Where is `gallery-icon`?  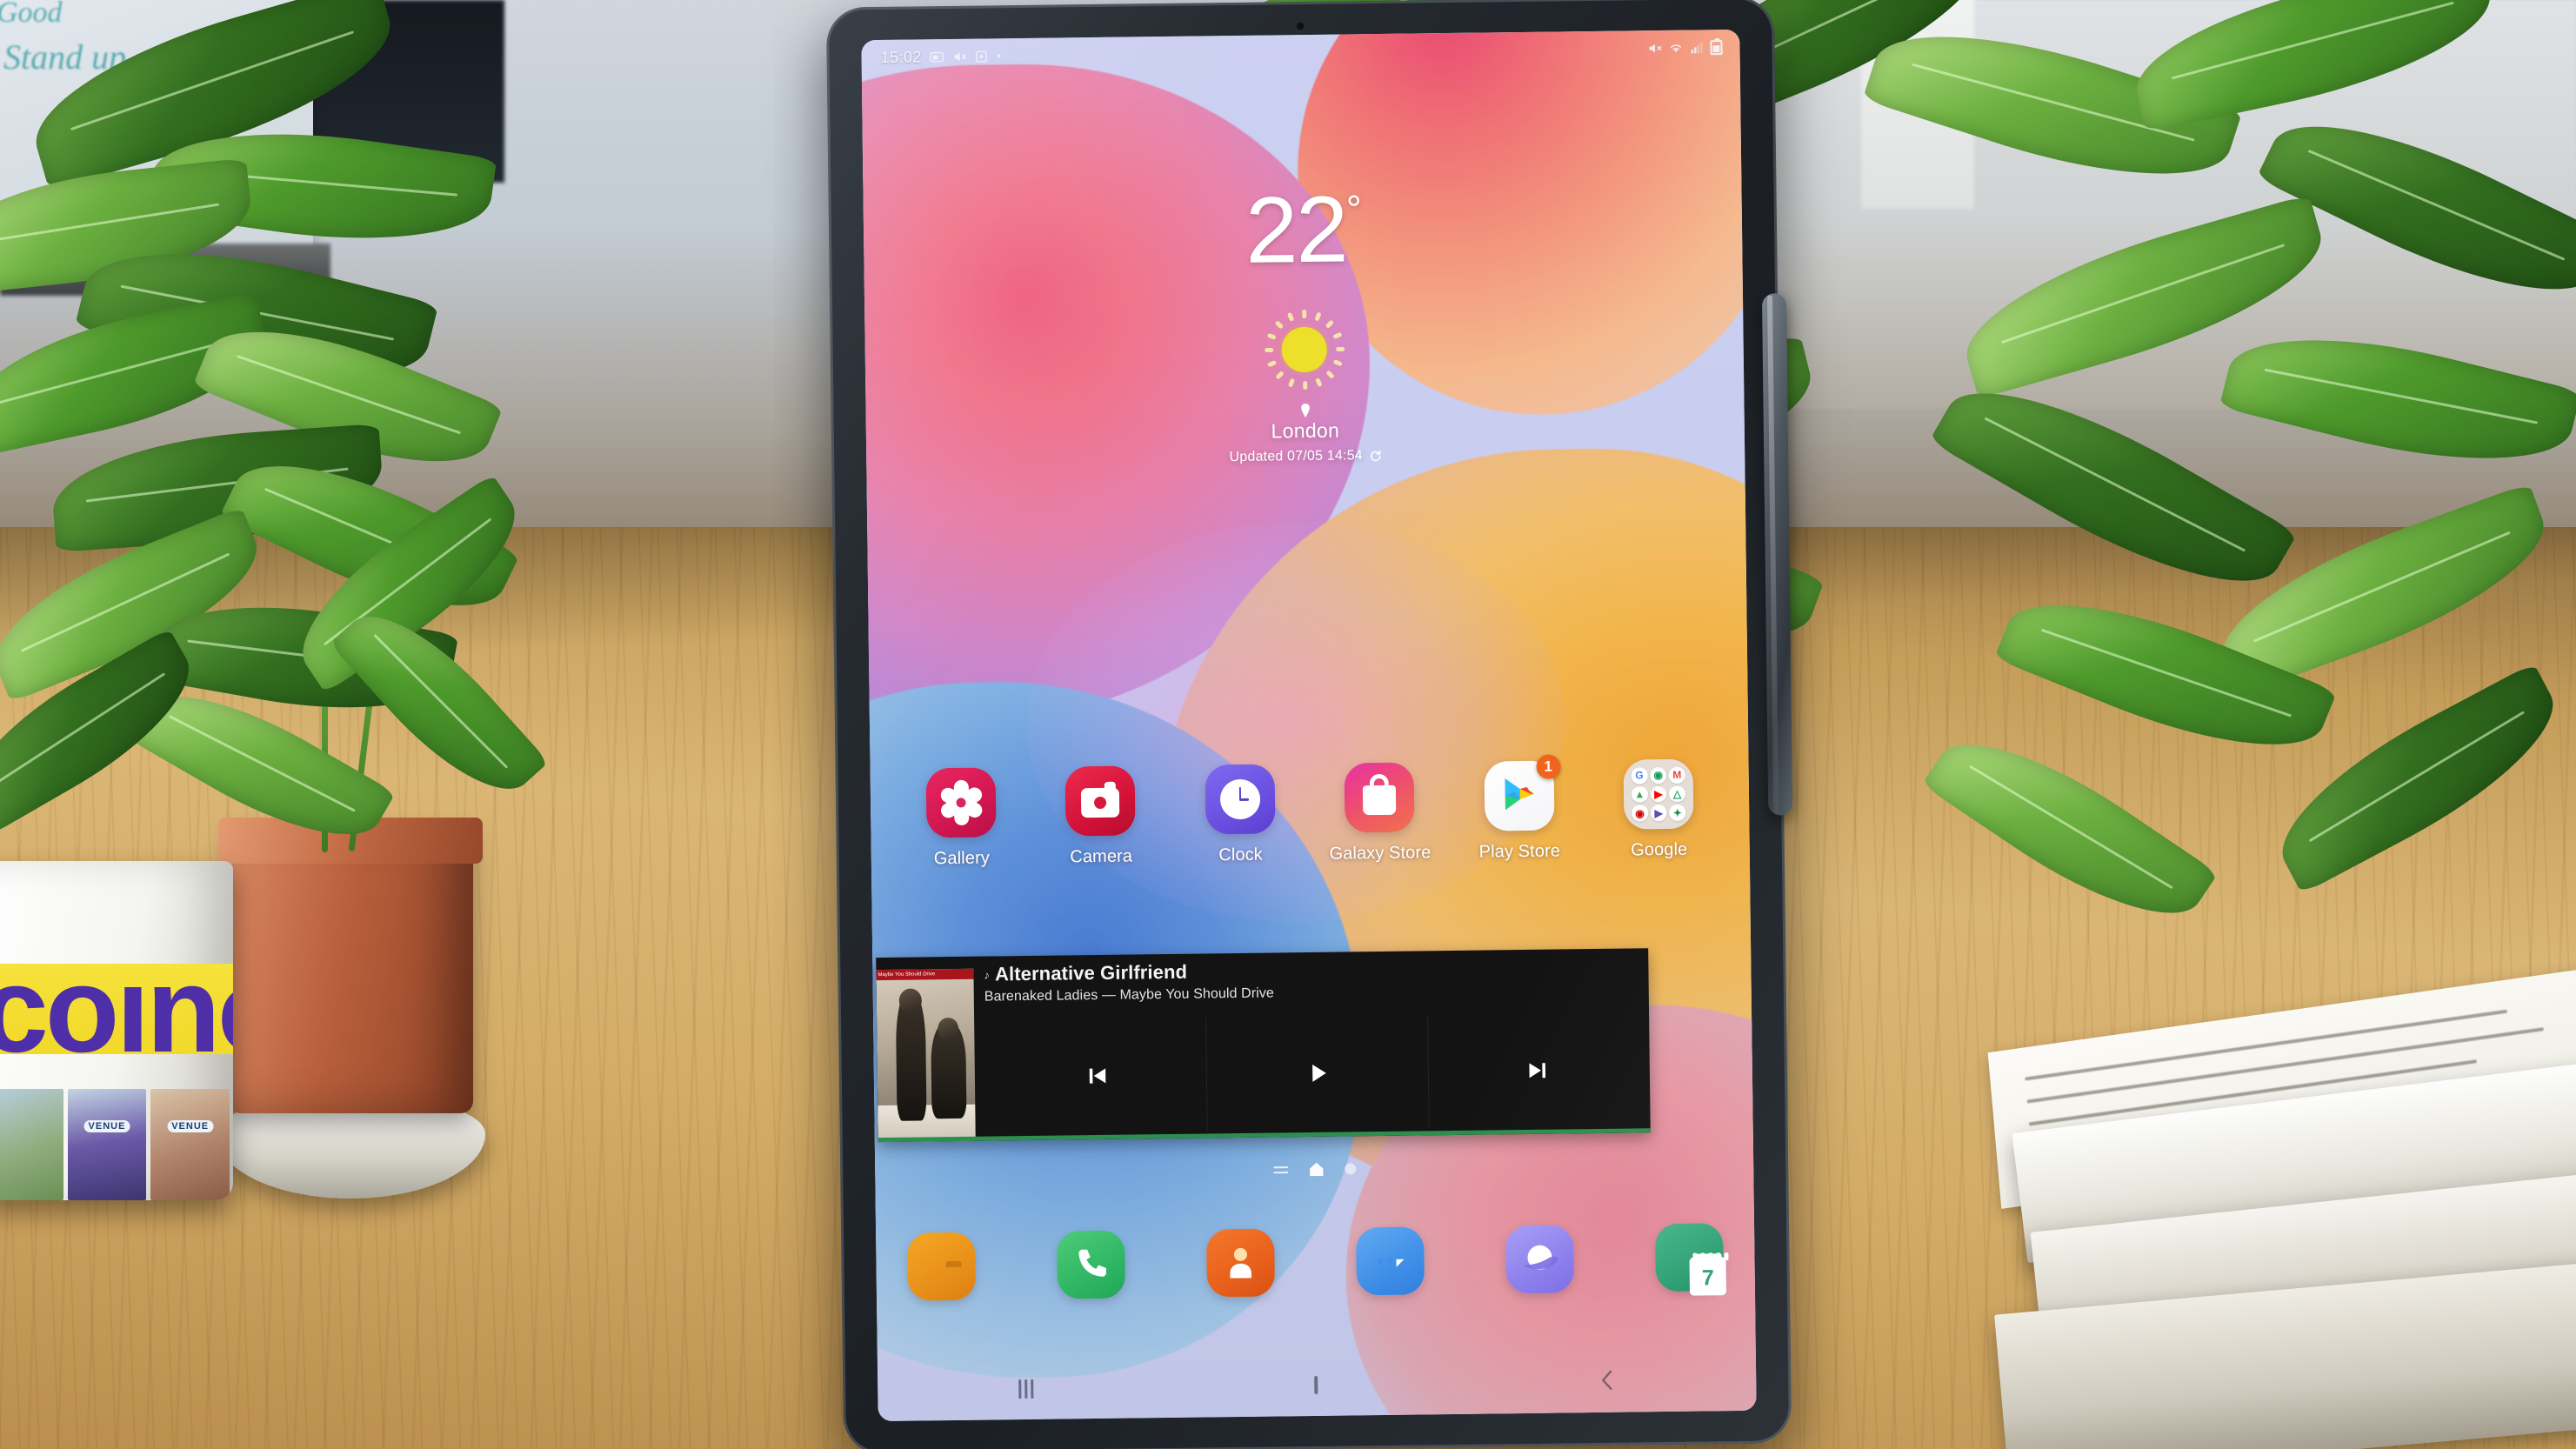
gallery-icon is located at coordinates (961, 802).